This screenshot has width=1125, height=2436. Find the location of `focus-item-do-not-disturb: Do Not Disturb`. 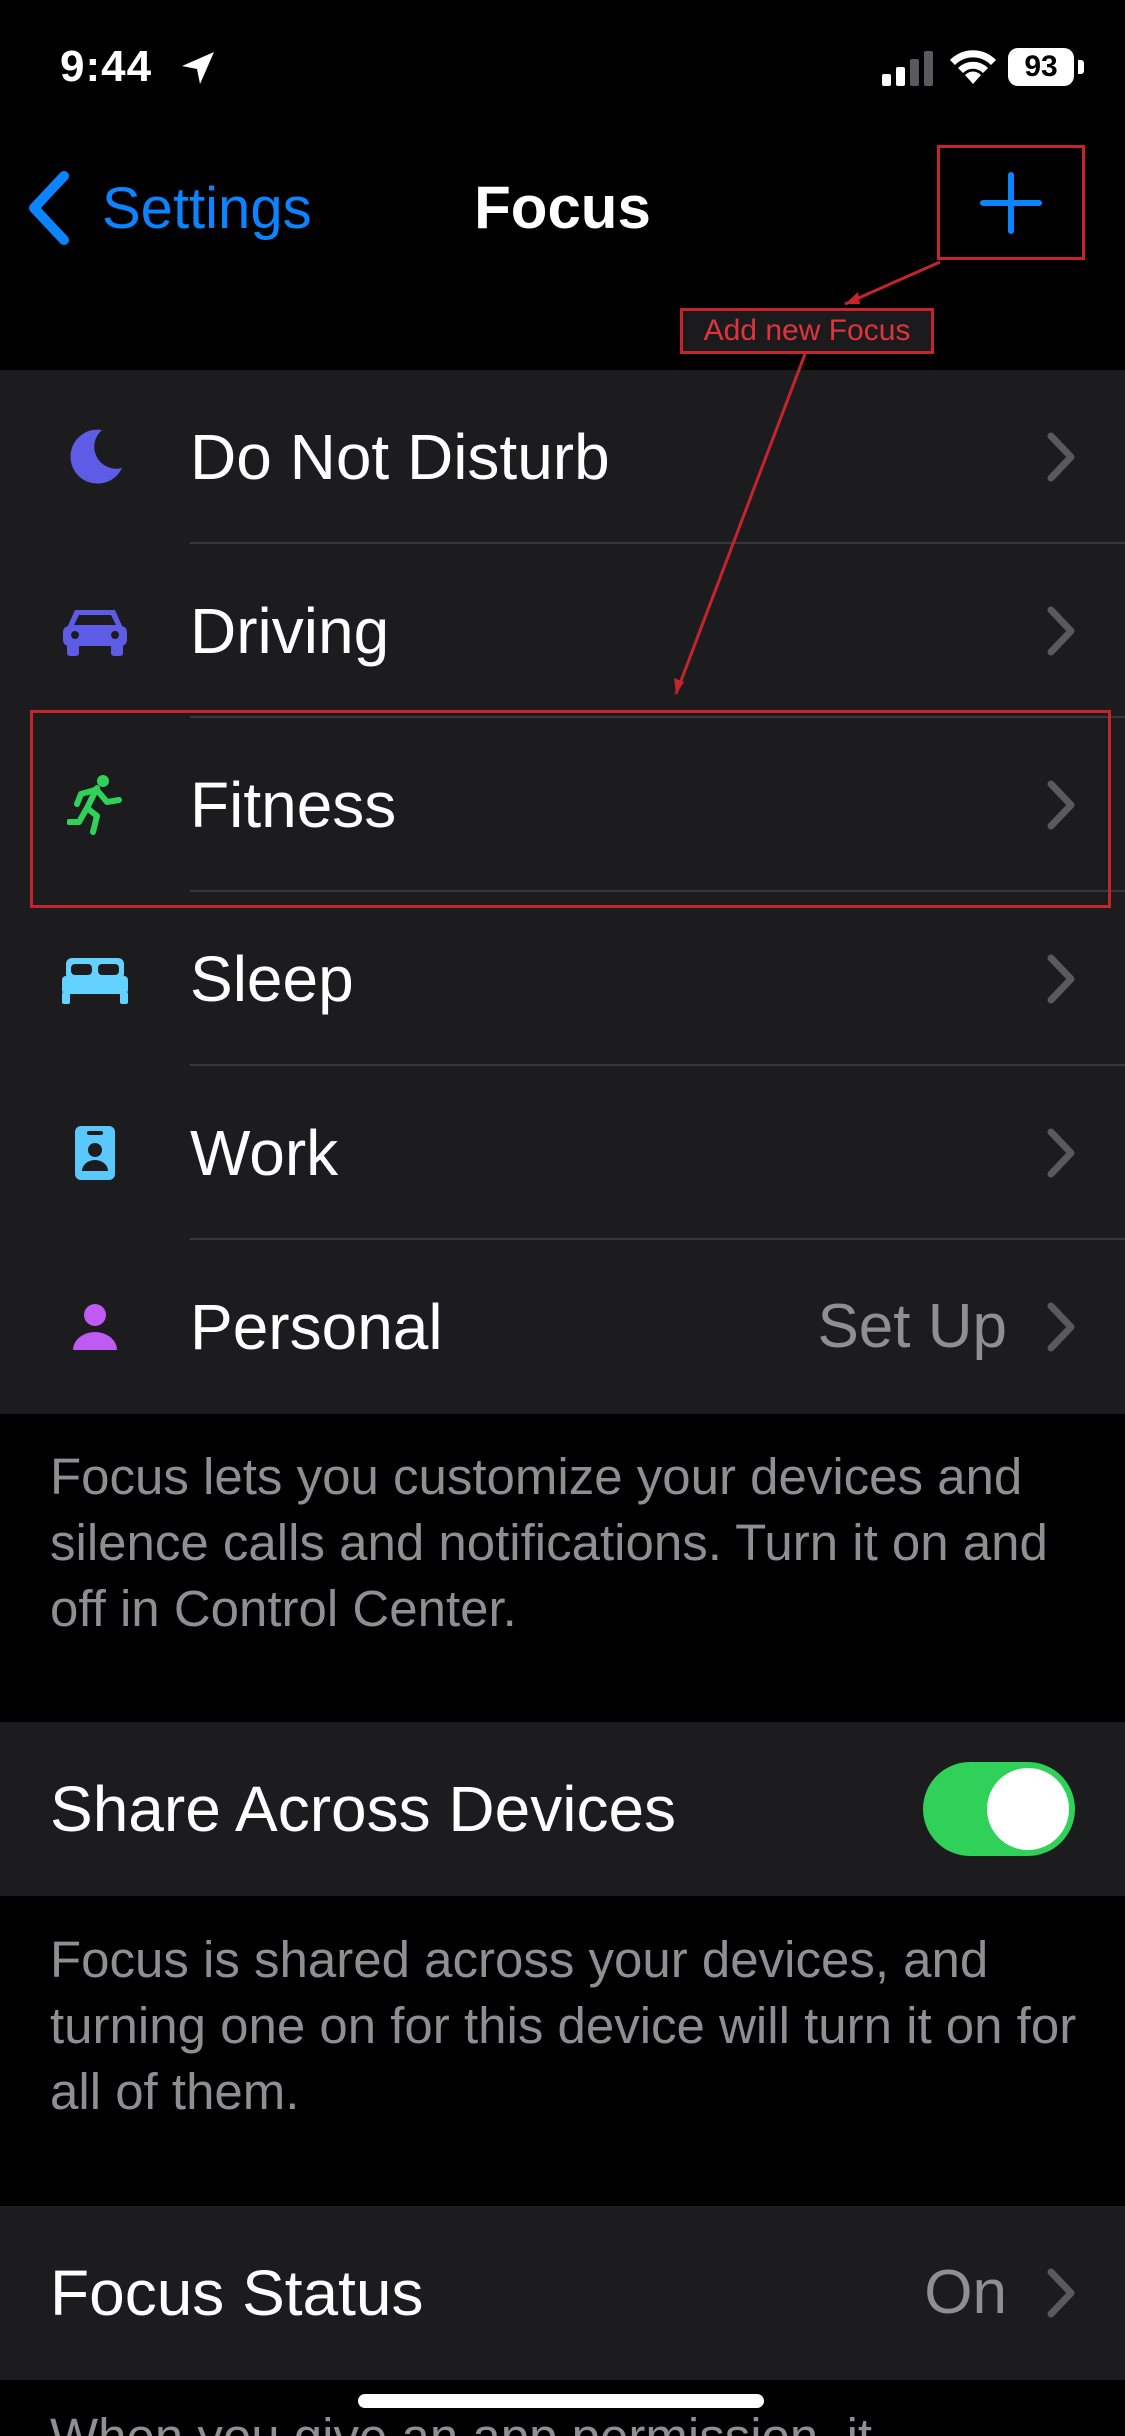

focus-item-do-not-disturb: Do Not Disturb is located at coordinates (562, 457).